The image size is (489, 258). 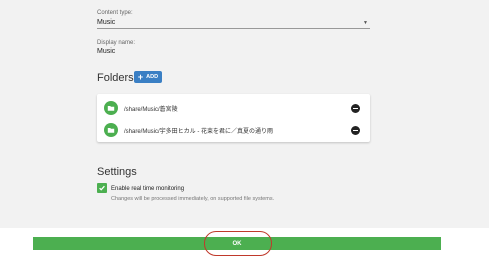 I want to click on checkbox-checked-icon, so click(x=102, y=188).